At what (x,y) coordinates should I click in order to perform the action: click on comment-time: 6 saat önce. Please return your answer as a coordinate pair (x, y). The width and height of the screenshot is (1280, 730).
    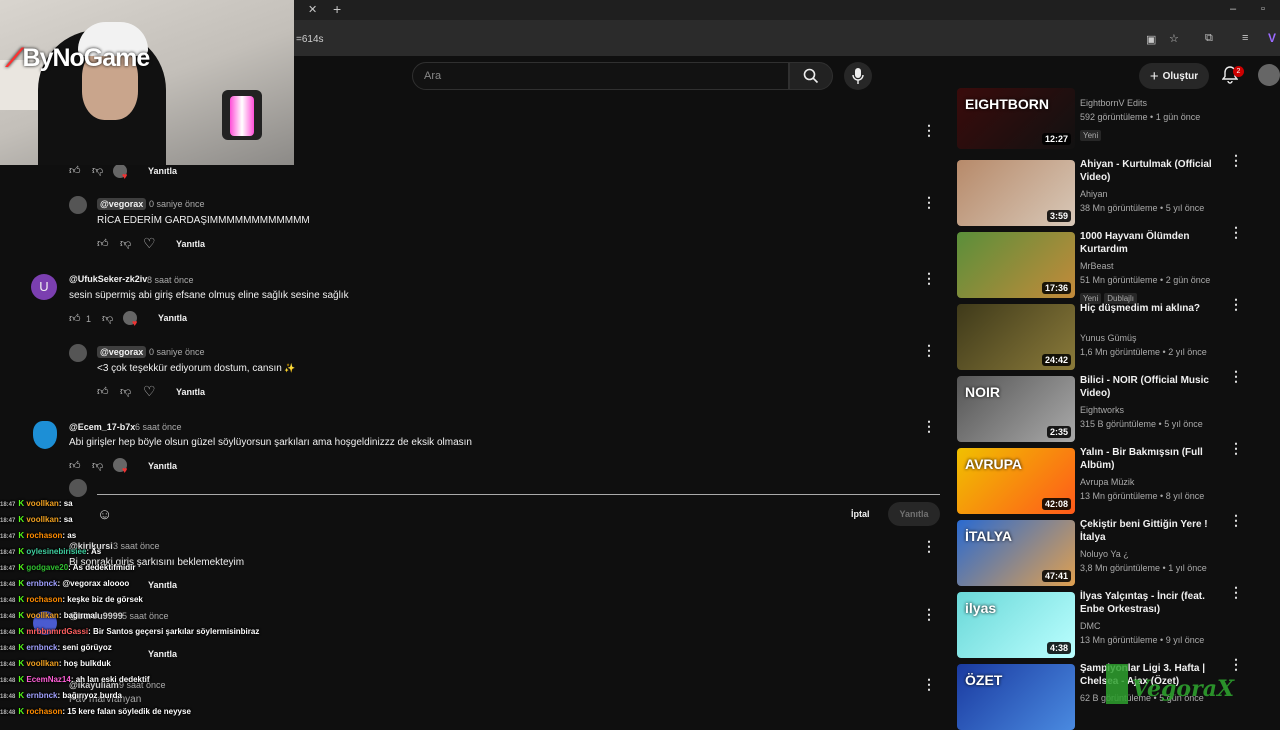
    Looking at the image, I should click on (158, 427).